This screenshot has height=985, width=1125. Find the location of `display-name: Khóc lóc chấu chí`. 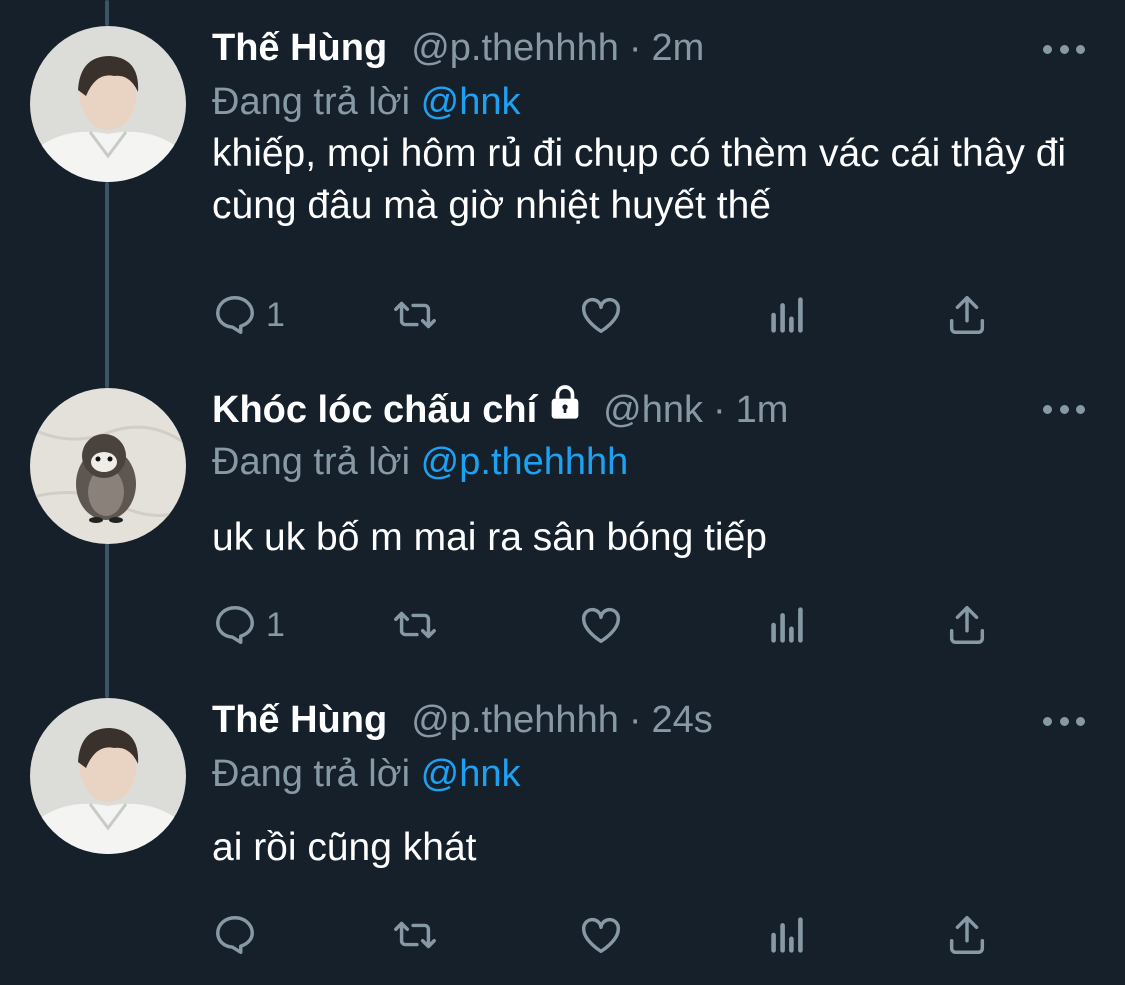

display-name: Khóc lóc chấu chí is located at coordinates (374, 410).